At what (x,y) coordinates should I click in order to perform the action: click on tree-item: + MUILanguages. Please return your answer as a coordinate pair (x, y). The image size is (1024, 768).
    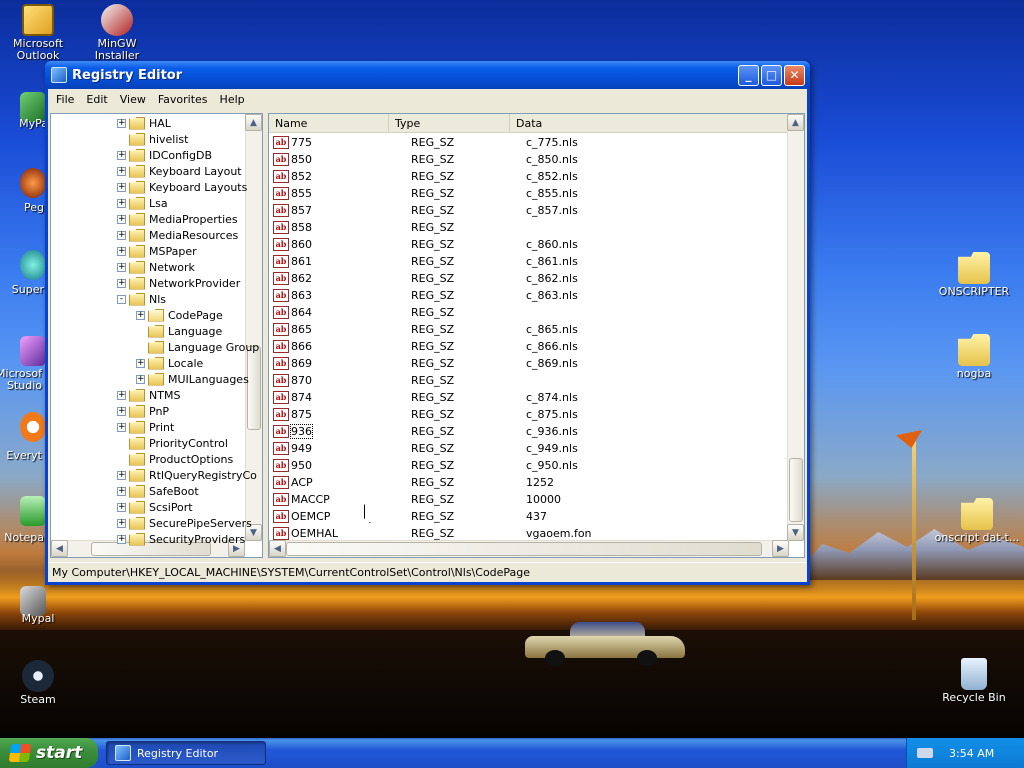
    Looking at the image, I should click on (192, 379).